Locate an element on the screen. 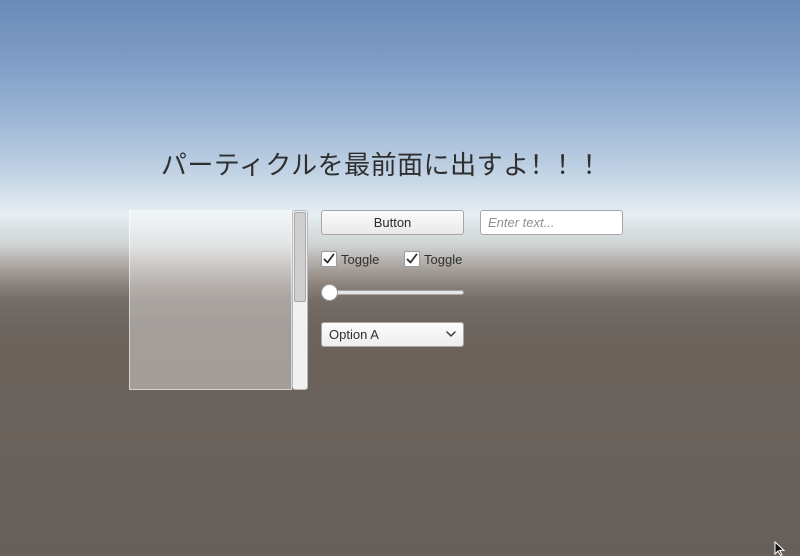  toggle-1: Toggle is located at coordinates (350, 259).